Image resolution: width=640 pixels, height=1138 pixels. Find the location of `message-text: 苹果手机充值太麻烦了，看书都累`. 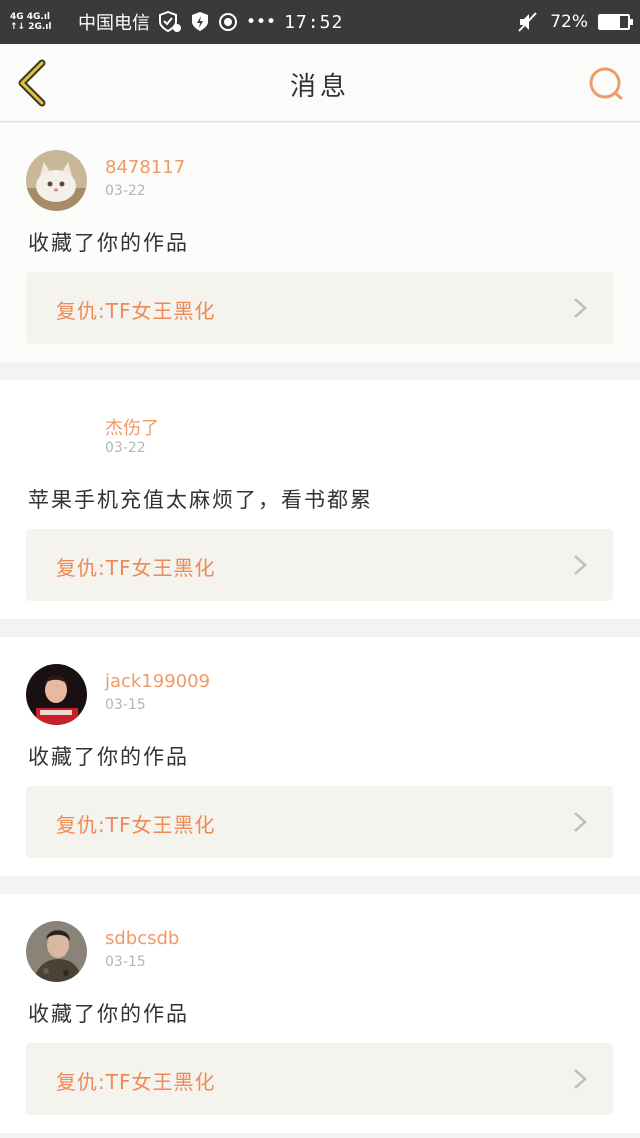

message-text: 苹果手机充值太麻烦了，看书都累 is located at coordinates (200, 500).